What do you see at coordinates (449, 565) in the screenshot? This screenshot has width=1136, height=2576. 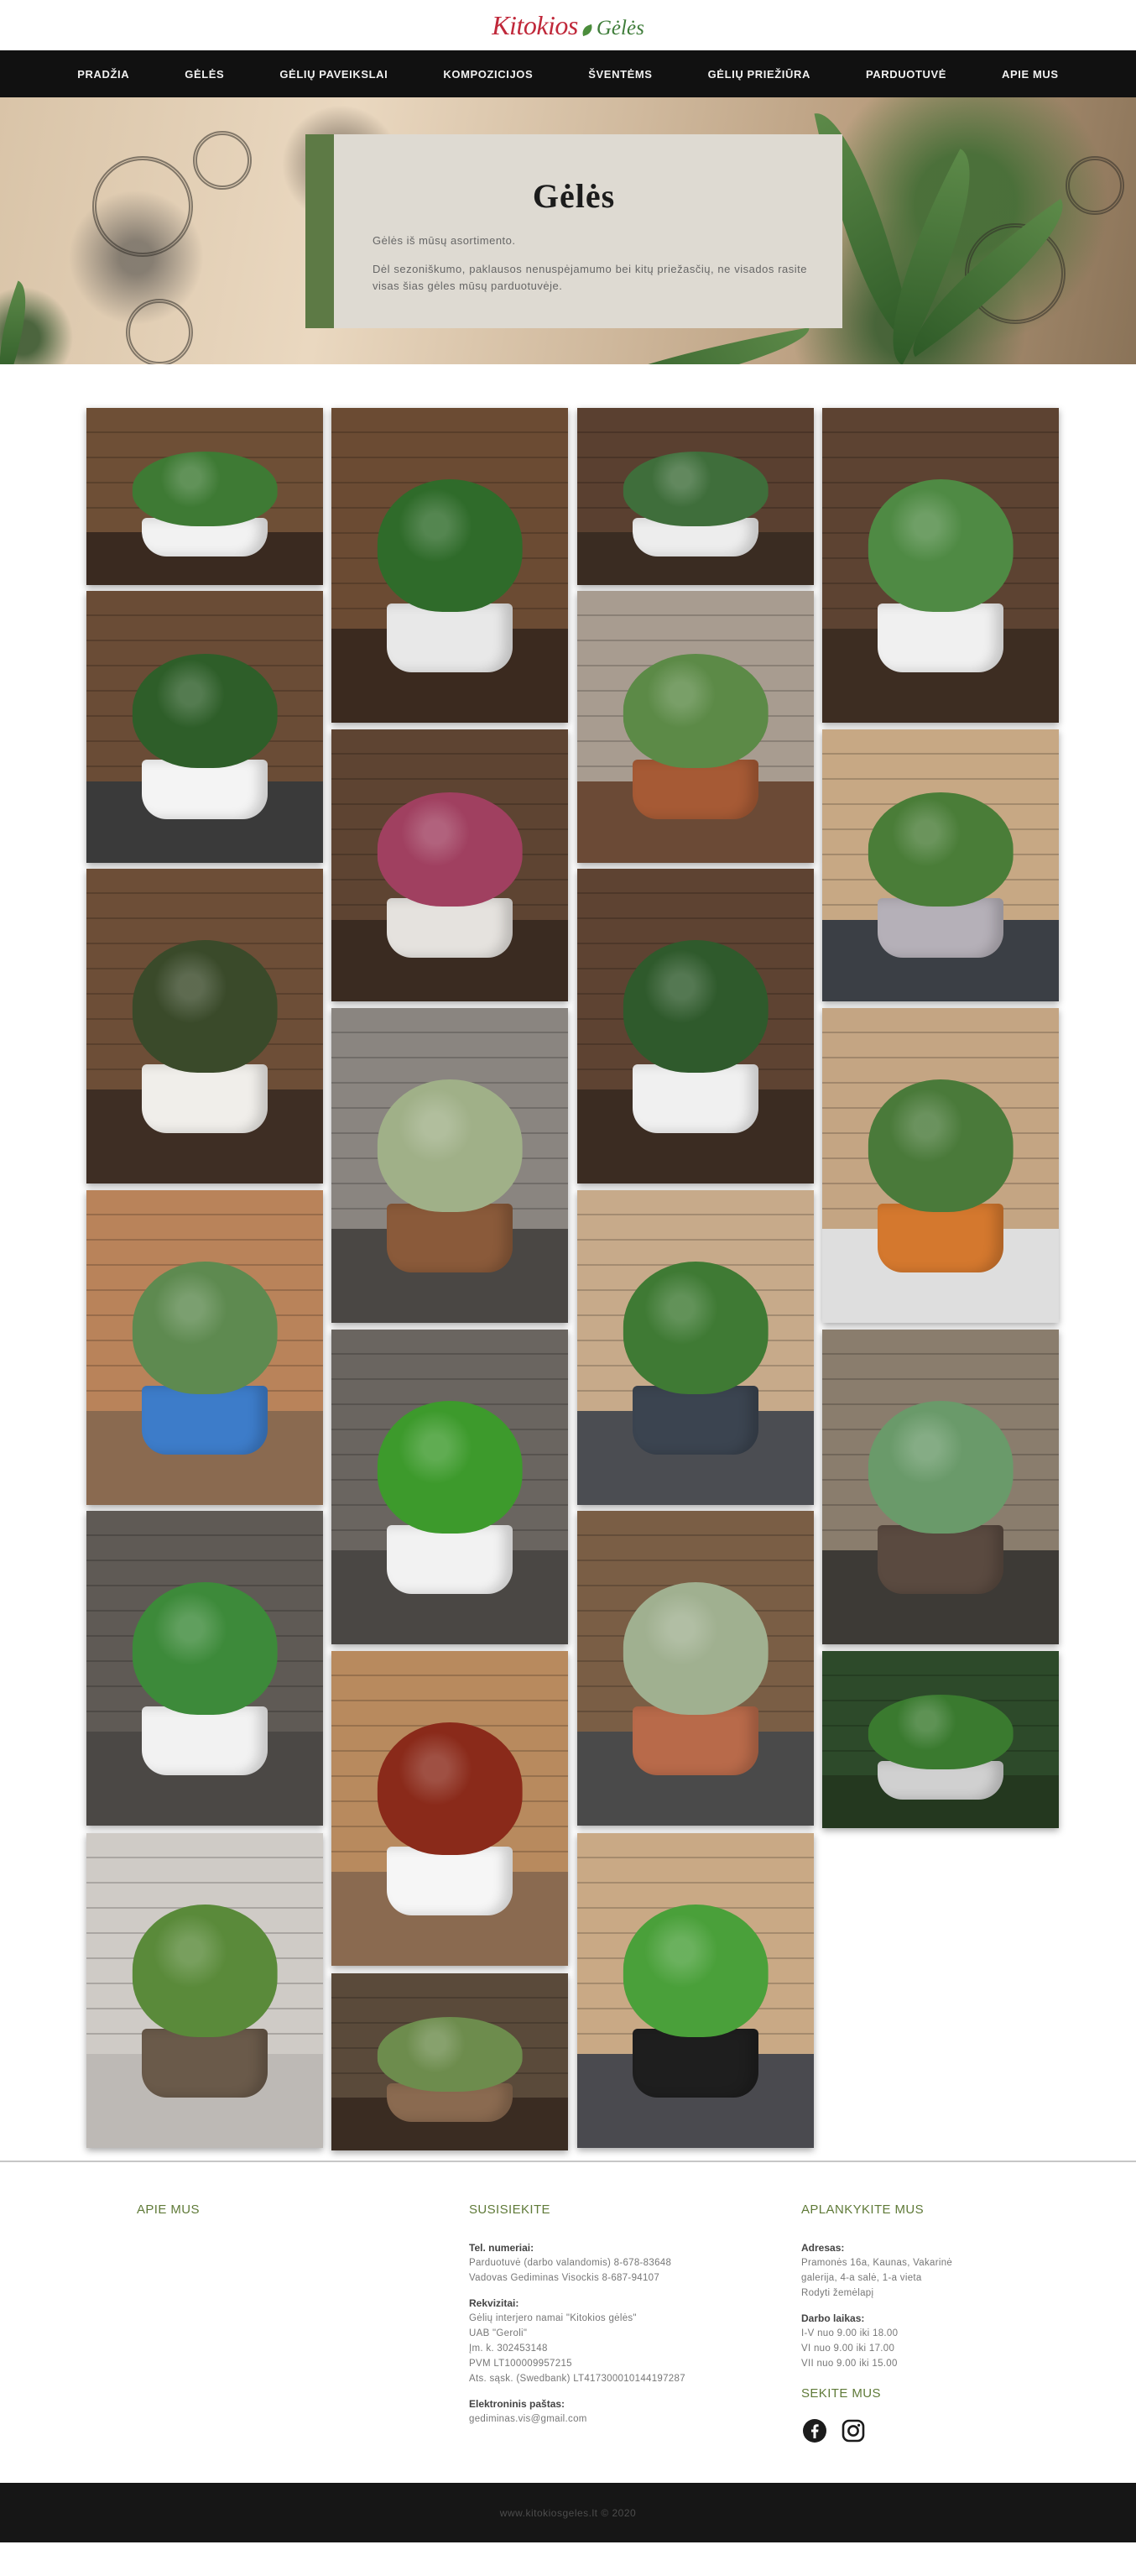 I see `gallery-photo-three-potted-green-plants` at bounding box center [449, 565].